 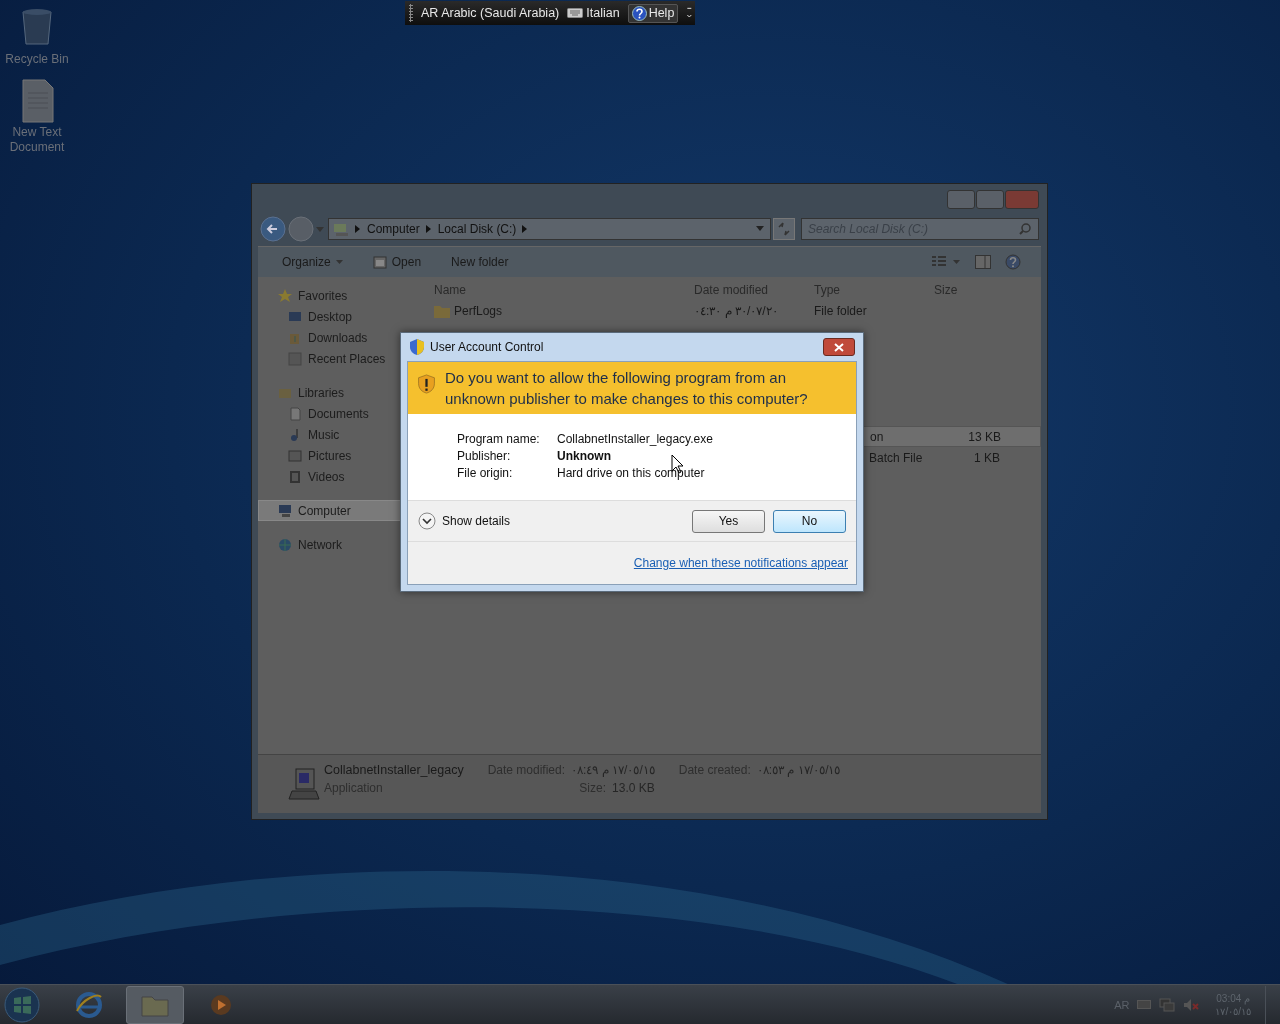 What do you see at coordinates (304, 784) in the screenshot?
I see `application-icon` at bounding box center [304, 784].